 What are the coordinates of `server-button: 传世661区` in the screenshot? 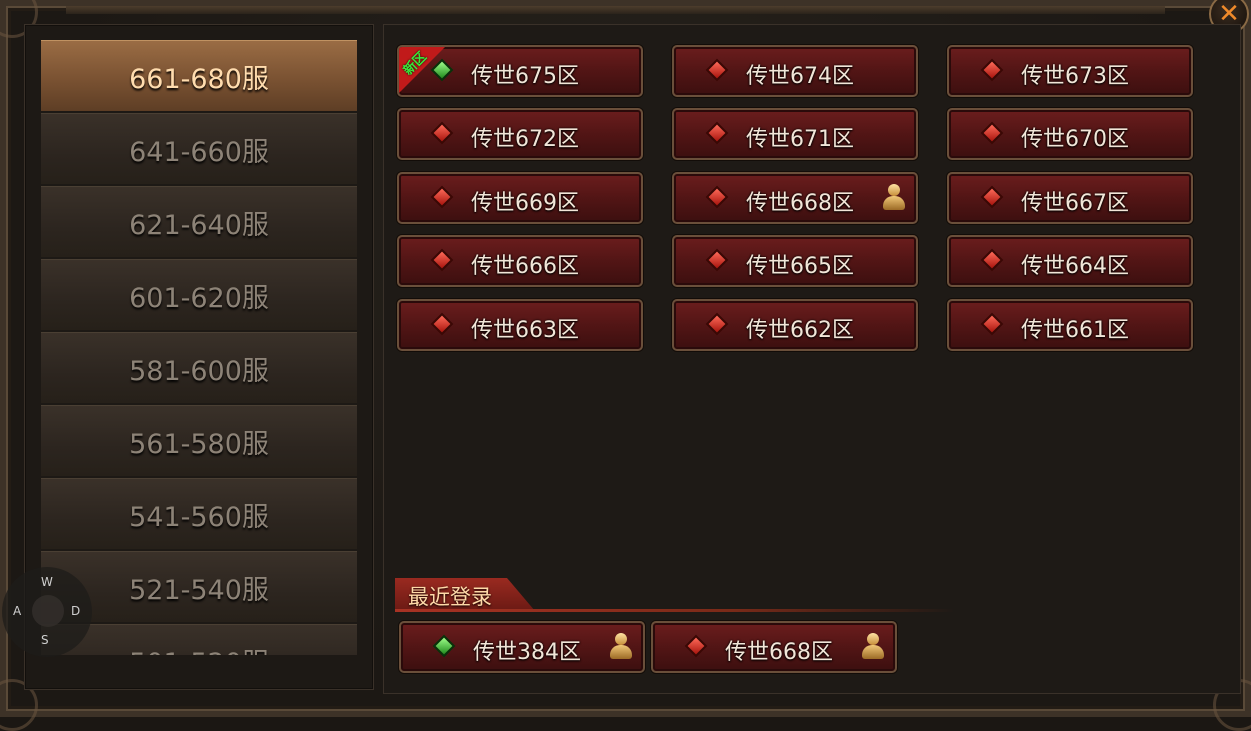 It's located at (1070, 325).